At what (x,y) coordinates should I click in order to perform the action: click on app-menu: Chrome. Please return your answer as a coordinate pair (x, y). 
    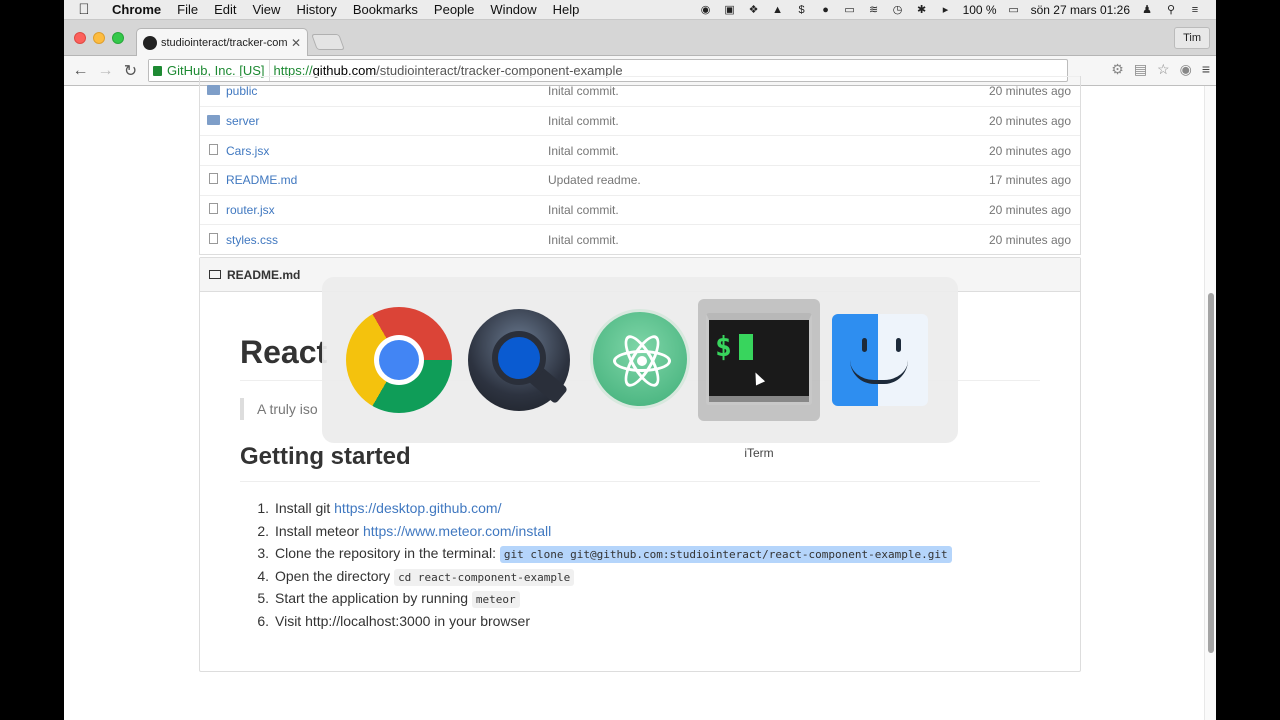
    Looking at the image, I should click on (136, 9).